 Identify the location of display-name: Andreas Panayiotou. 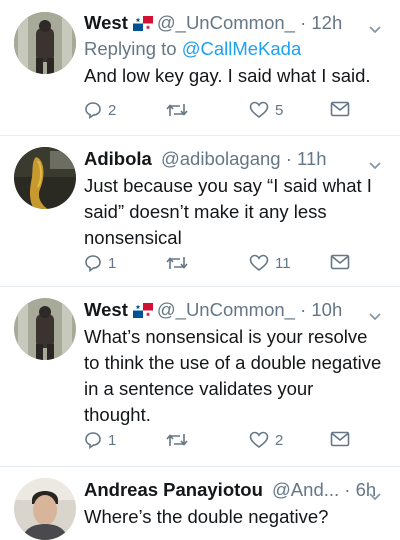
(173, 489).